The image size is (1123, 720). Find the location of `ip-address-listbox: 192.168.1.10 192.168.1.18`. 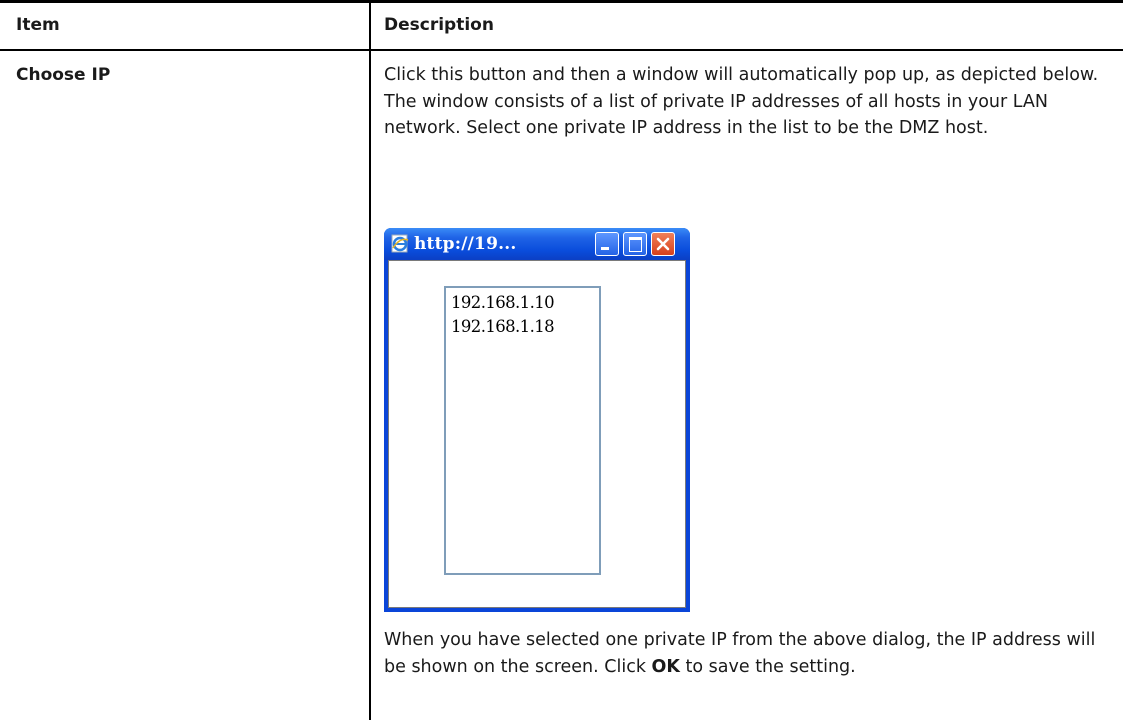

ip-address-listbox: 192.168.1.10 192.168.1.18 is located at coordinates (522, 430).